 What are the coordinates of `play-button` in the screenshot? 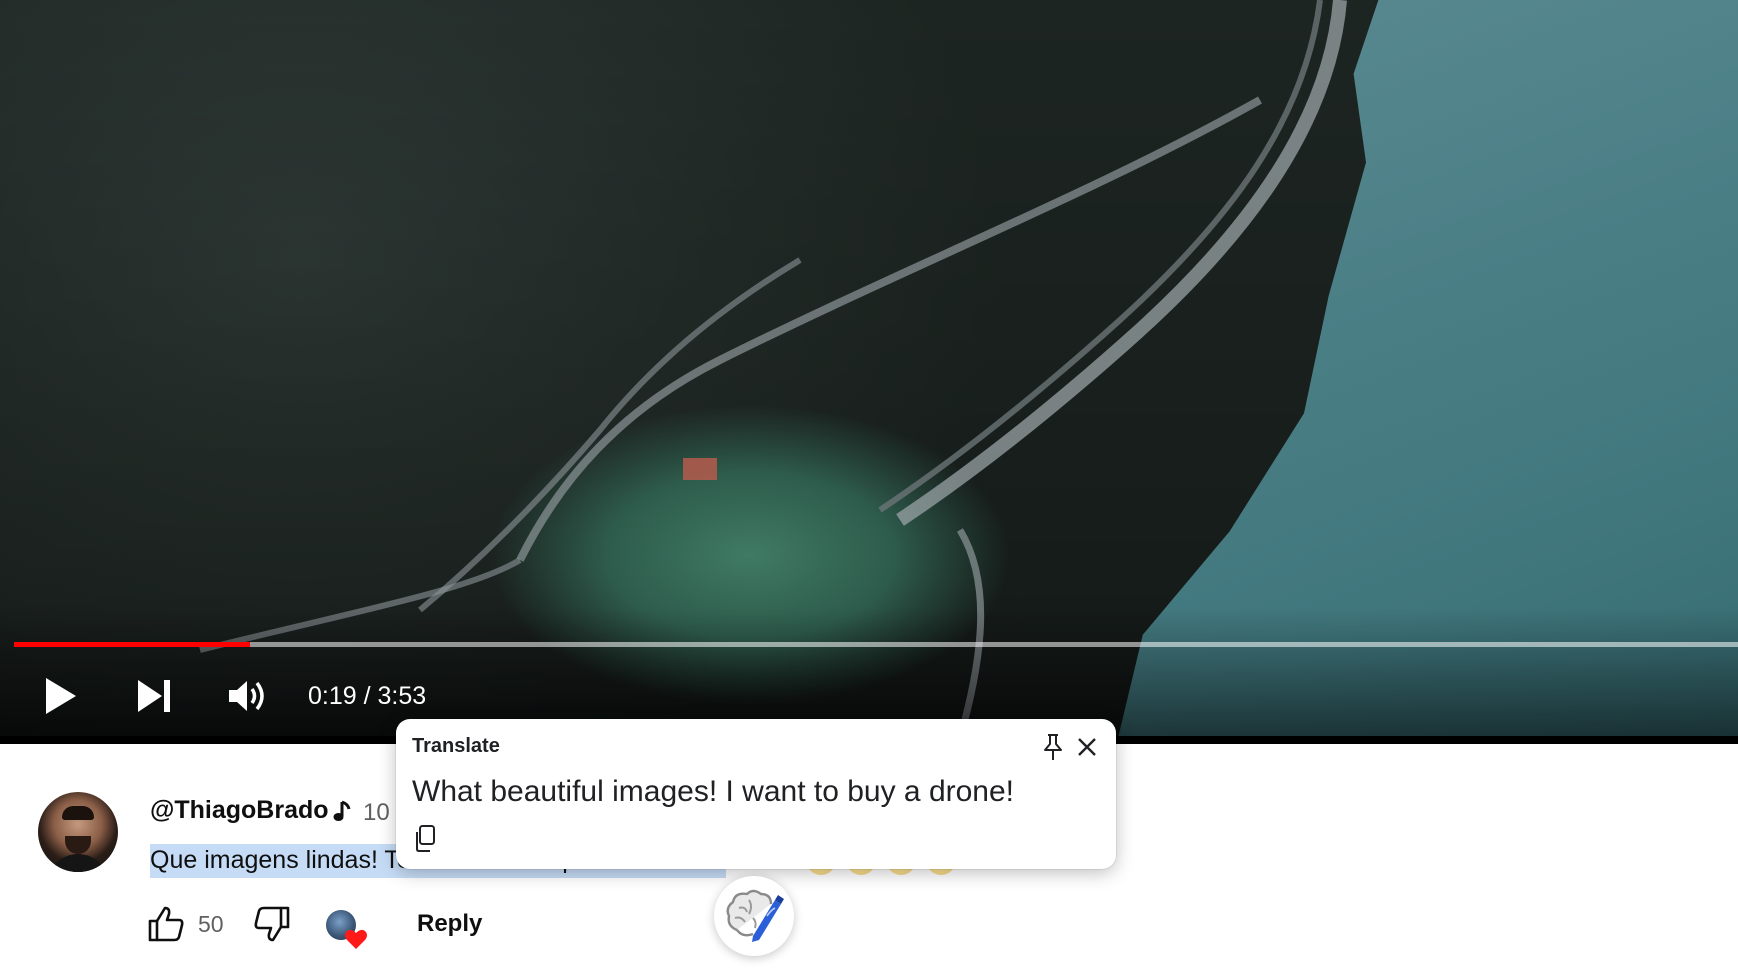 It's located at (60, 696).